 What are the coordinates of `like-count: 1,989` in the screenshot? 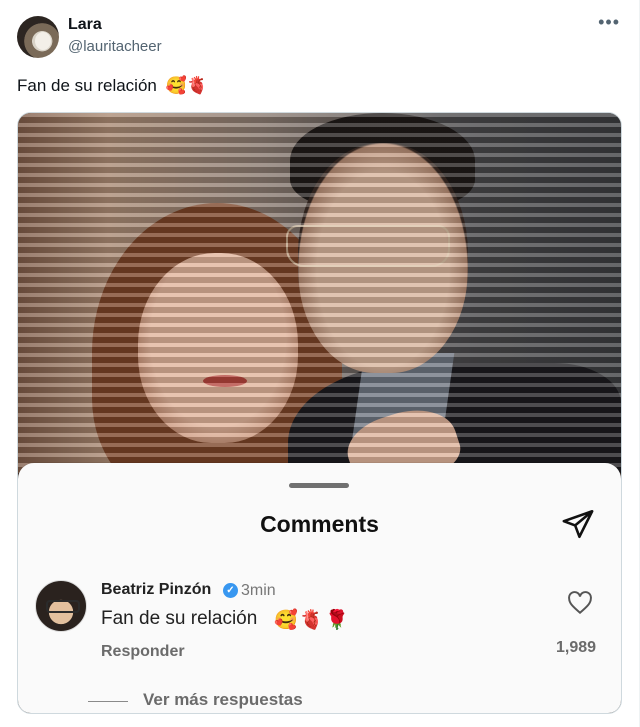 It's located at (576, 647).